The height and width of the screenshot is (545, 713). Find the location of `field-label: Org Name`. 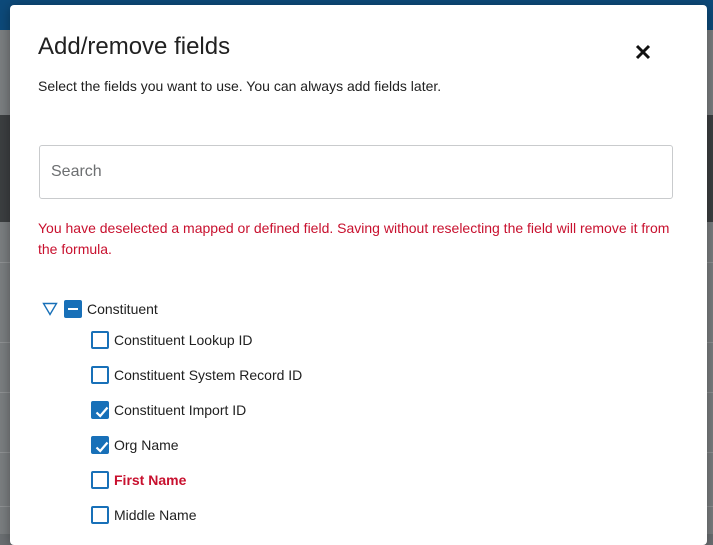

field-label: Org Name is located at coordinates (146, 445).